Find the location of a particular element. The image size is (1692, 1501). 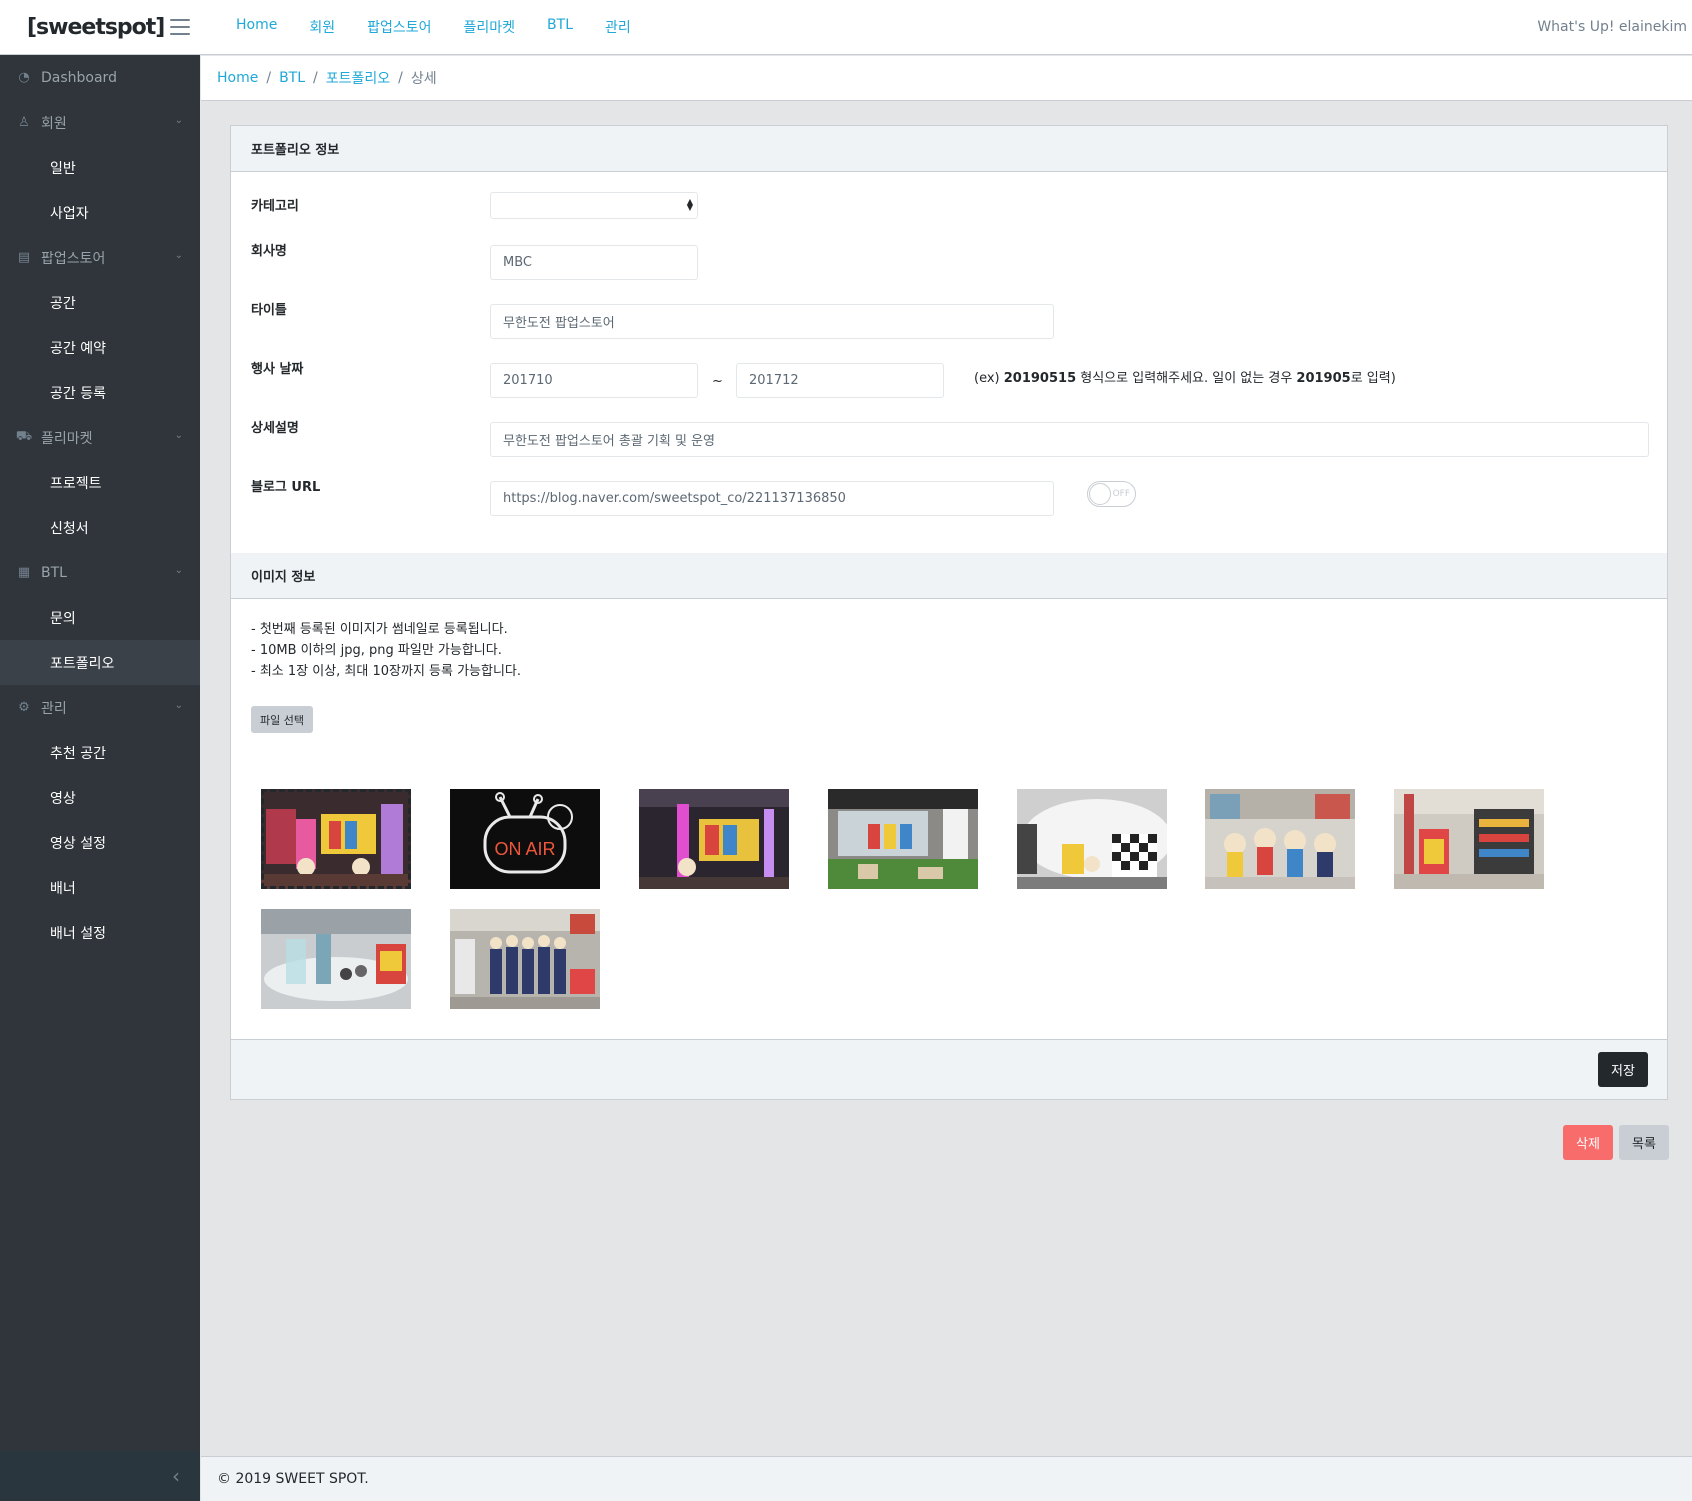

hint-example-full: 20190515 is located at coordinates (1040, 378).